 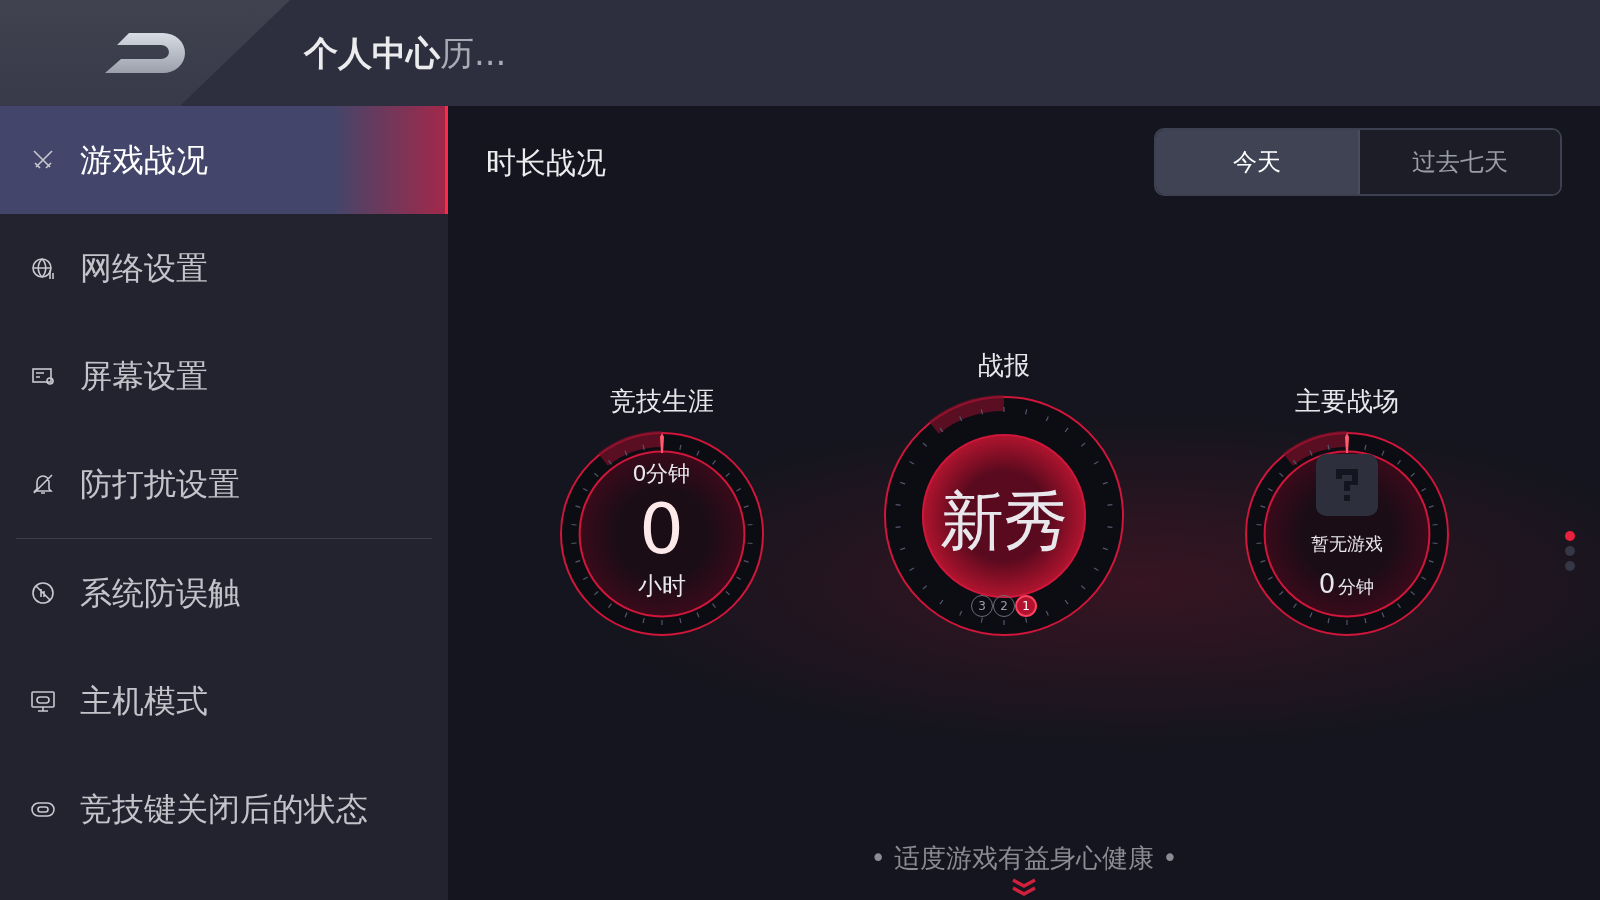 I want to click on menu-item: 系统防误触, so click(x=224, y=593).